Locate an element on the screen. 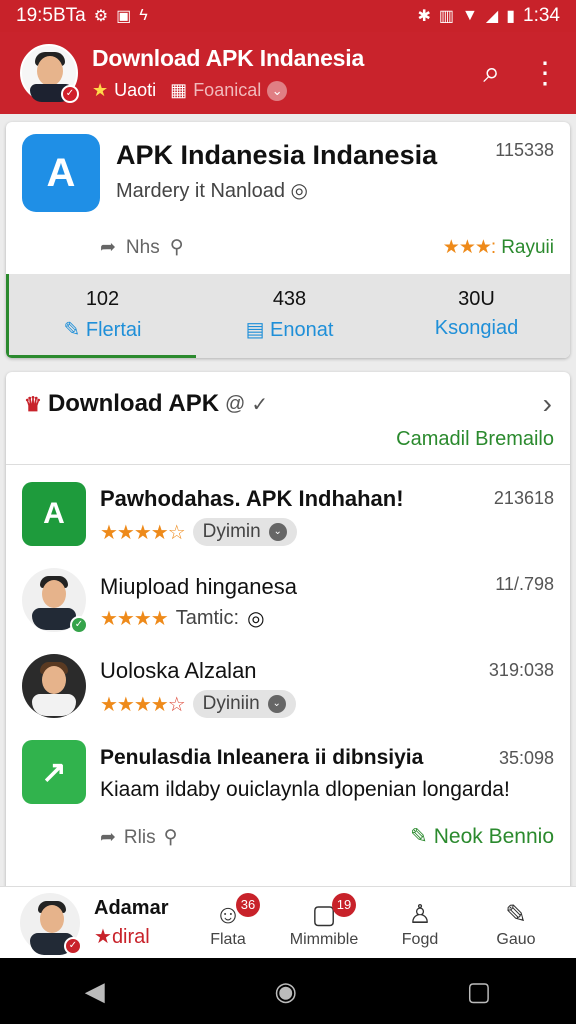  featured-count: 115338 is located at coordinates (524, 150).